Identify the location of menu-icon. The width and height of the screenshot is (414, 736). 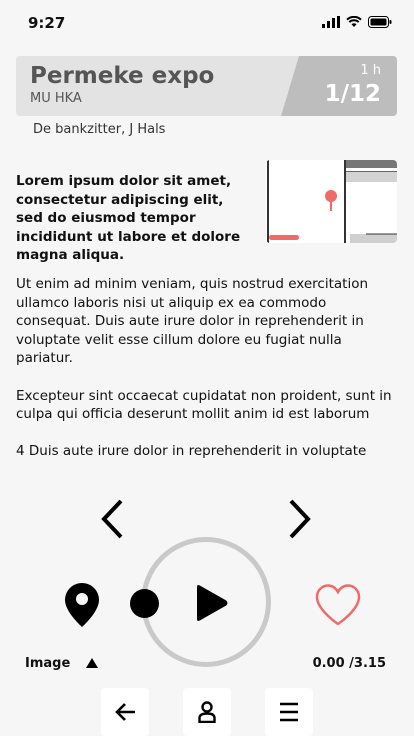
(289, 712).